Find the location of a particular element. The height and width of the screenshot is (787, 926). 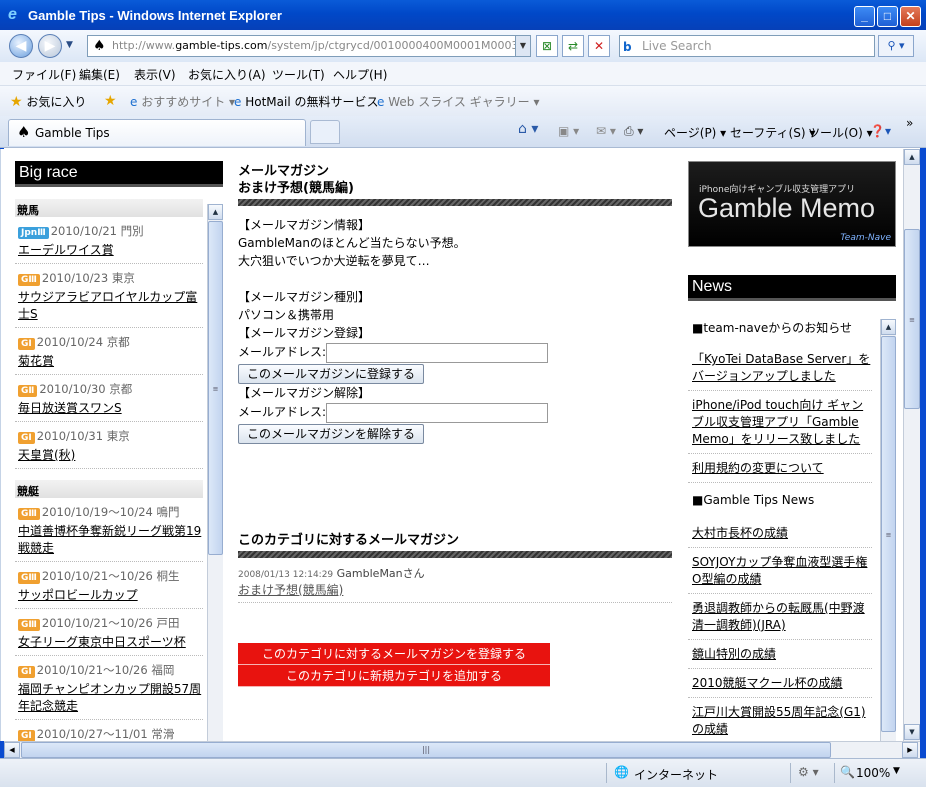

race-place: 桐生 is located at coordinates (168, 576).